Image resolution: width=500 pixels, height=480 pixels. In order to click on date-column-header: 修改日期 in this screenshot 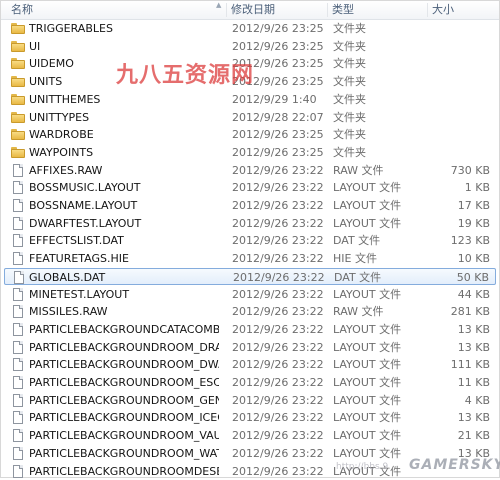, I will do `click(277, 10)`.